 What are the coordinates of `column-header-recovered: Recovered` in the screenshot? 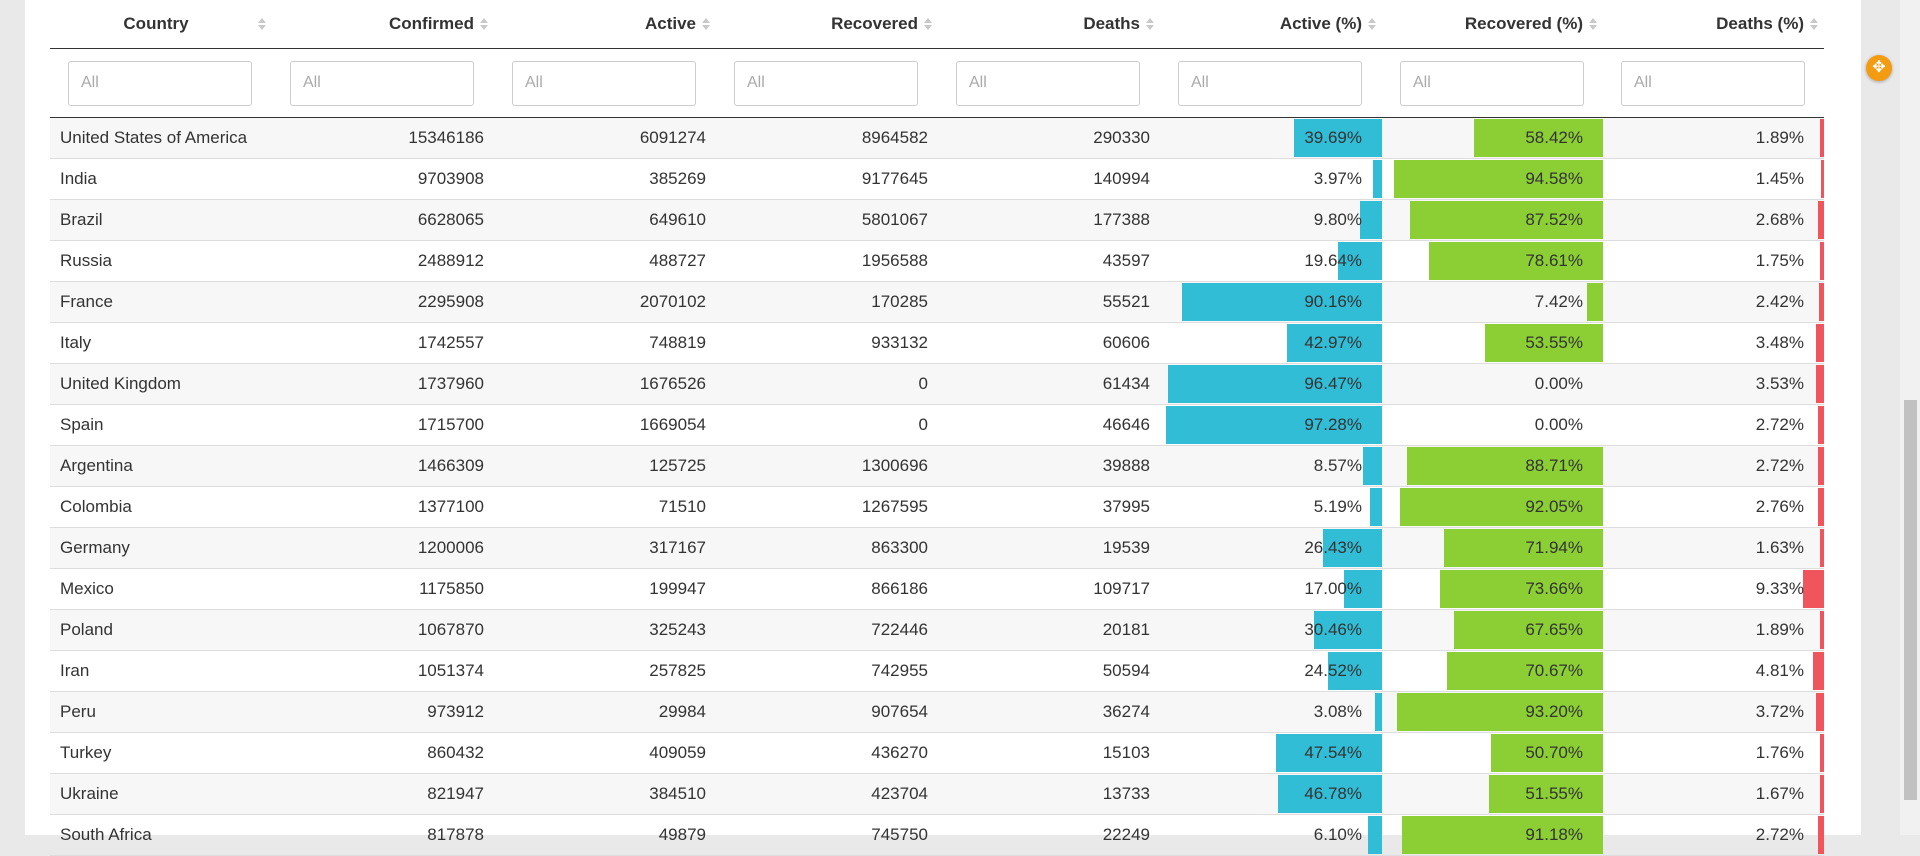 It's located at (827, 24).